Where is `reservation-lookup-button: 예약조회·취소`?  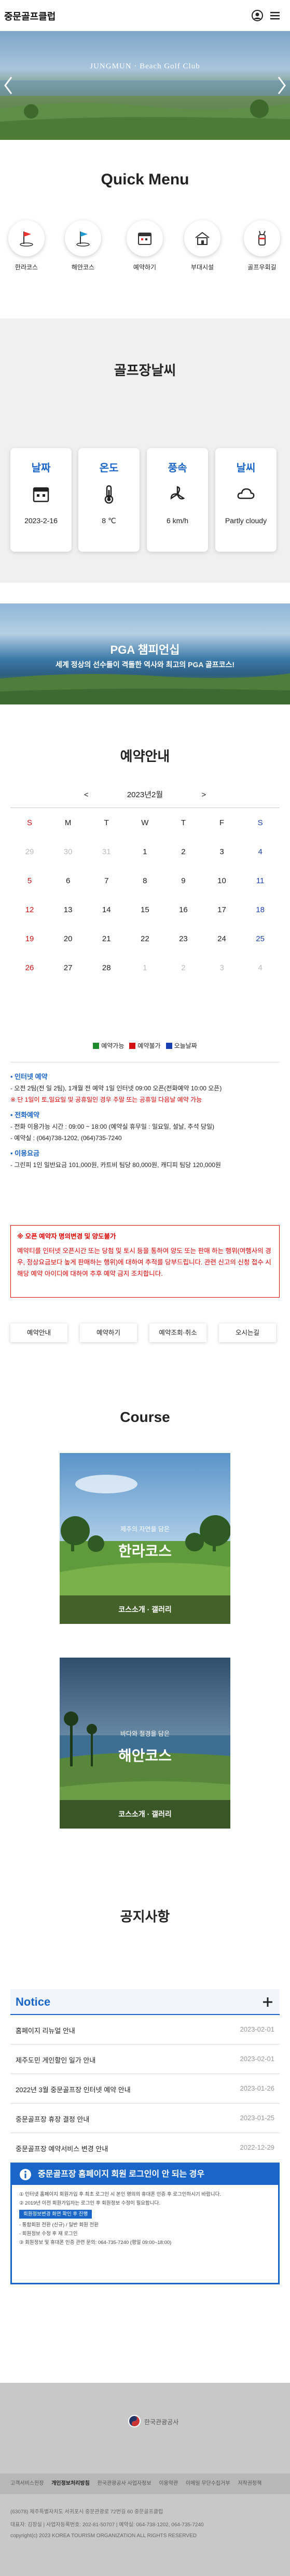 reservation-lookup-button: 예약조회·취소 is located at coordinates (177, 1332).